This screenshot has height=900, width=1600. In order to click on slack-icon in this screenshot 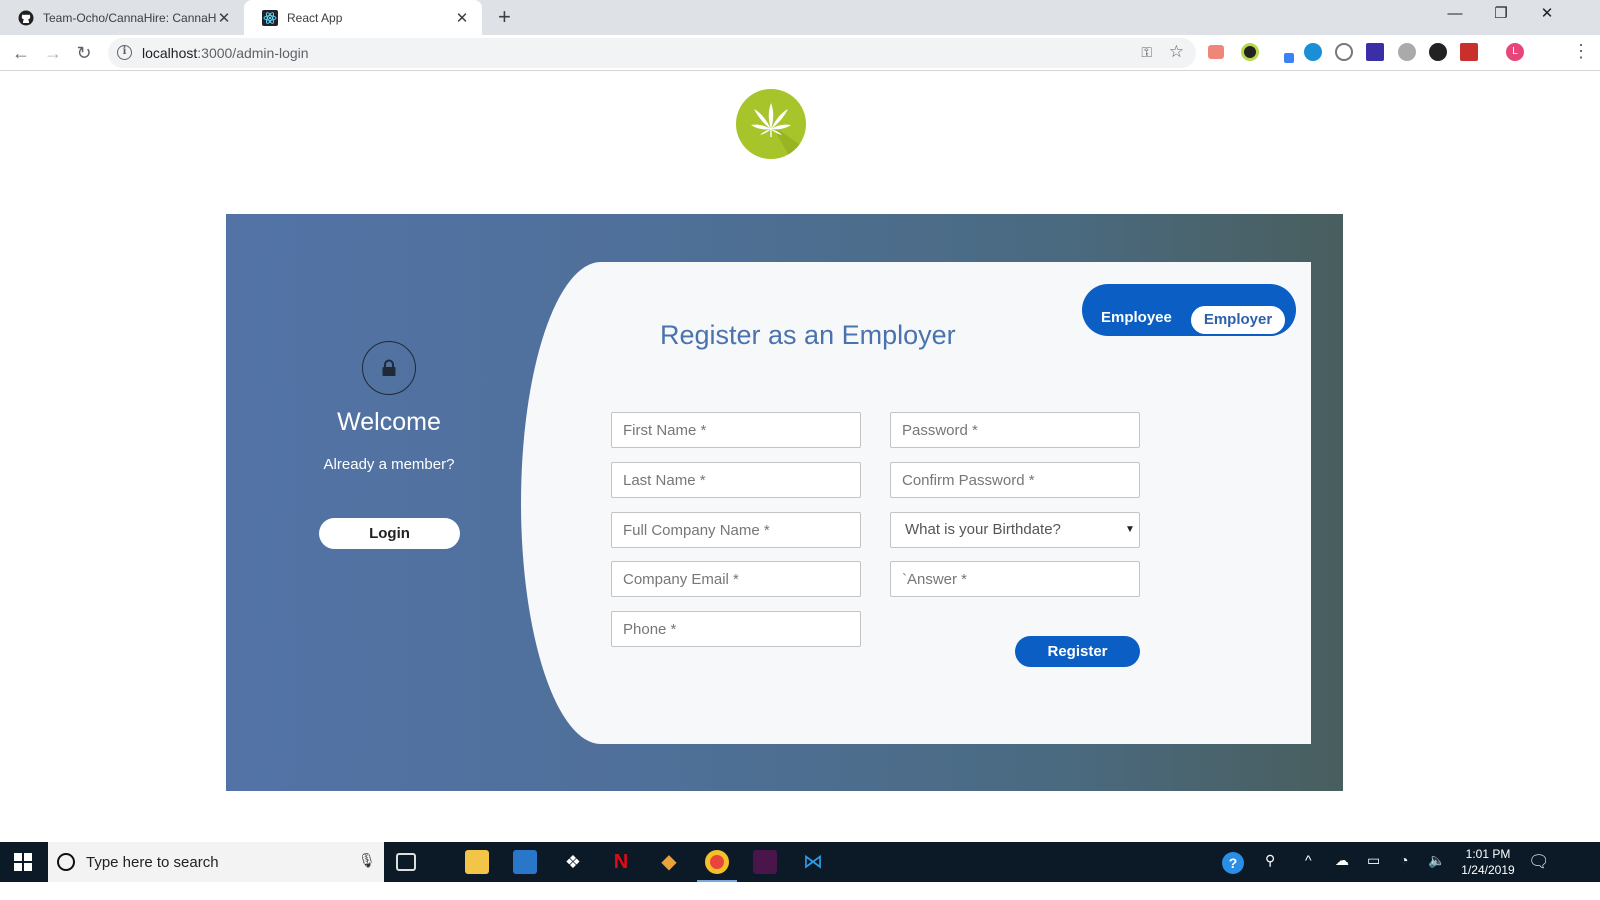, I will do `click(765, 862)`.